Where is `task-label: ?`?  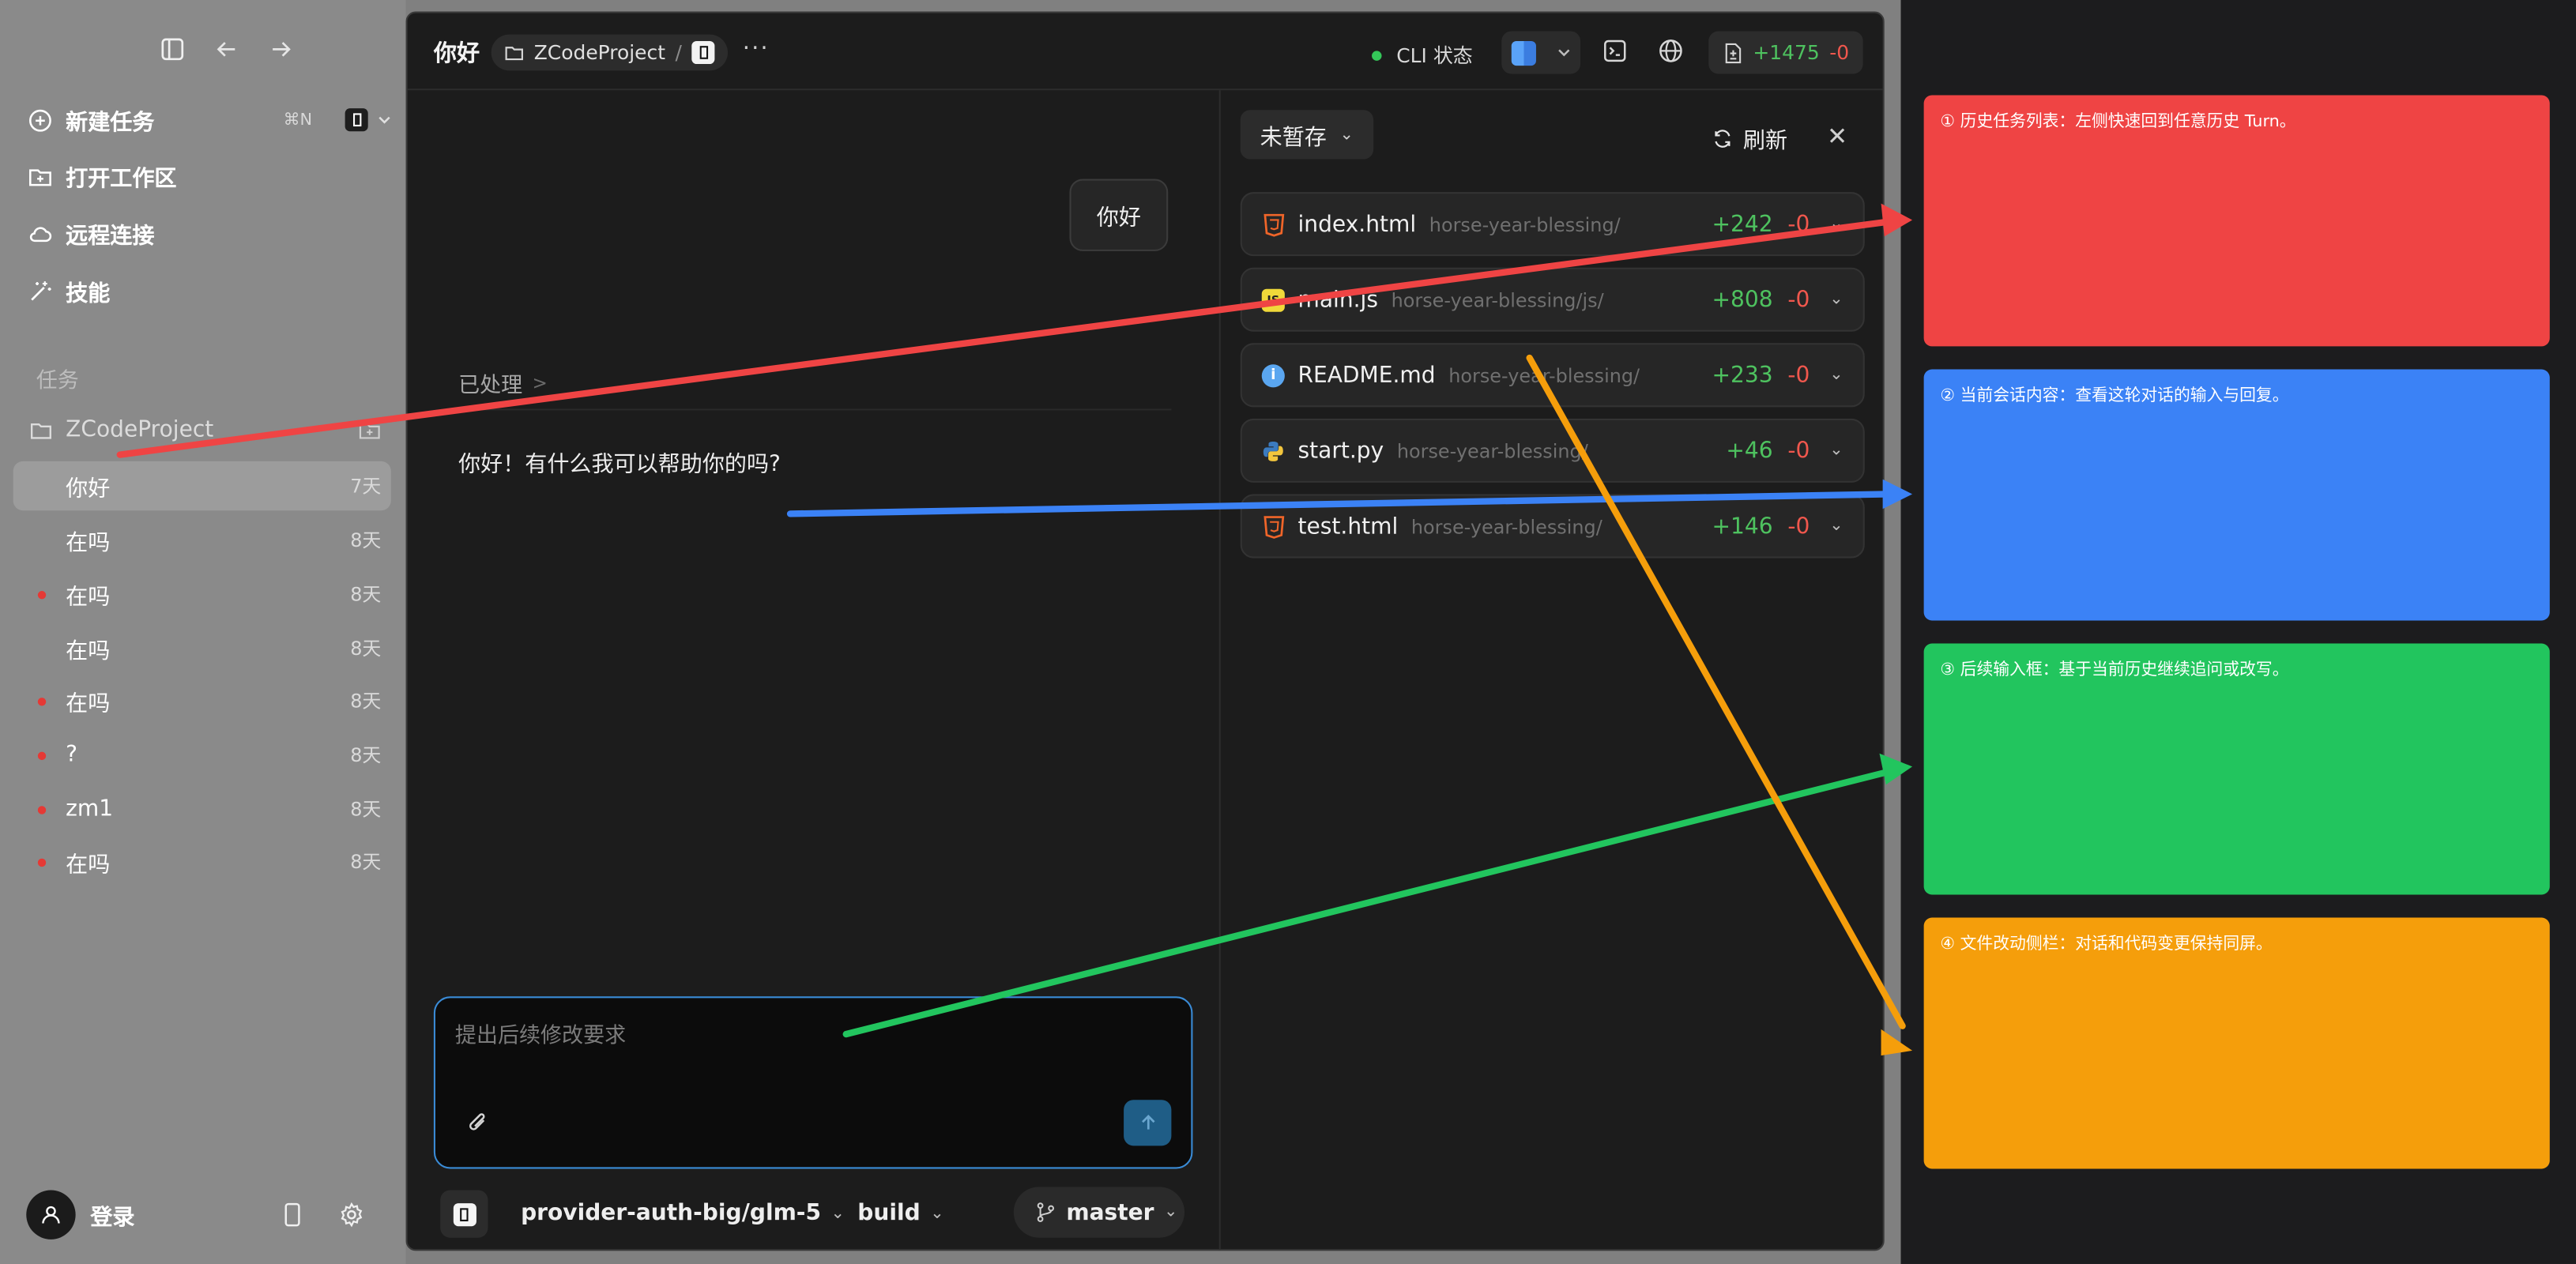
task-label: ? is located at coordinates (72, 756).